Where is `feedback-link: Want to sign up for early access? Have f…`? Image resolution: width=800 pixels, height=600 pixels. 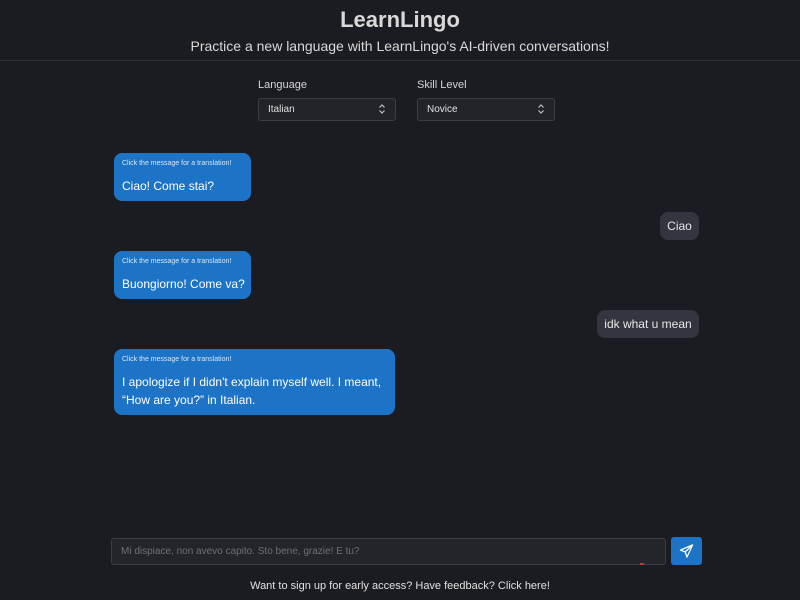
feedback-link: Want to sign up for early access? Have f… is located at coordinates (400, 586).